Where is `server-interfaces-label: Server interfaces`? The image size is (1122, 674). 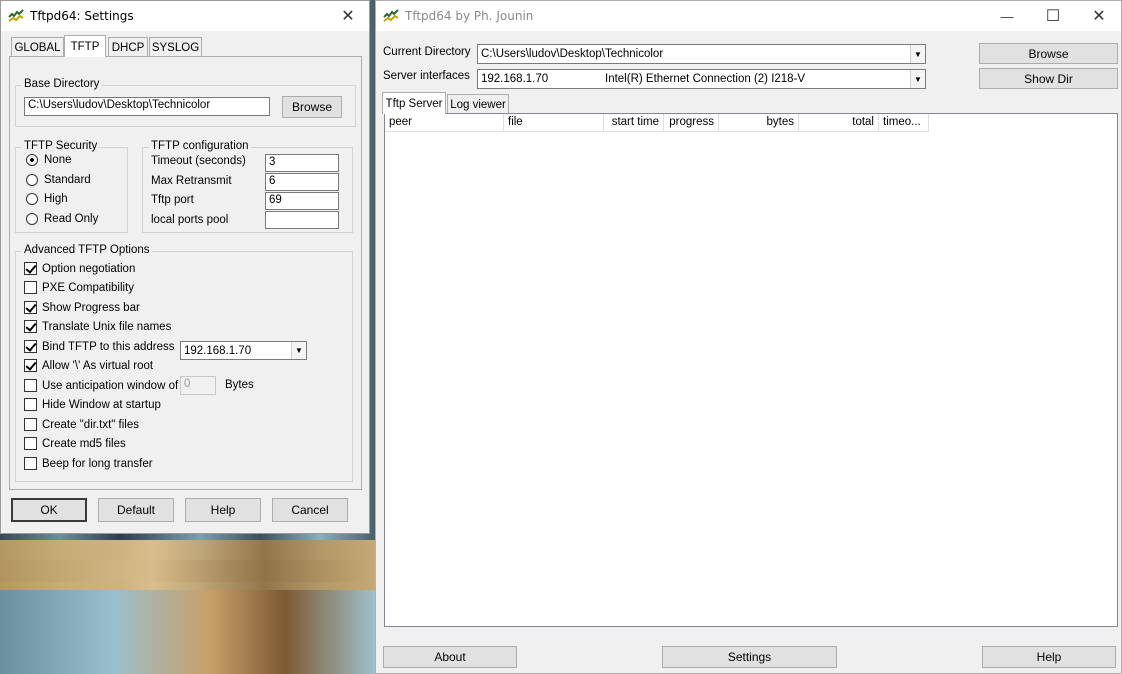
server-interfaces-label: Server interfaces is located at coordinates (426, 76).